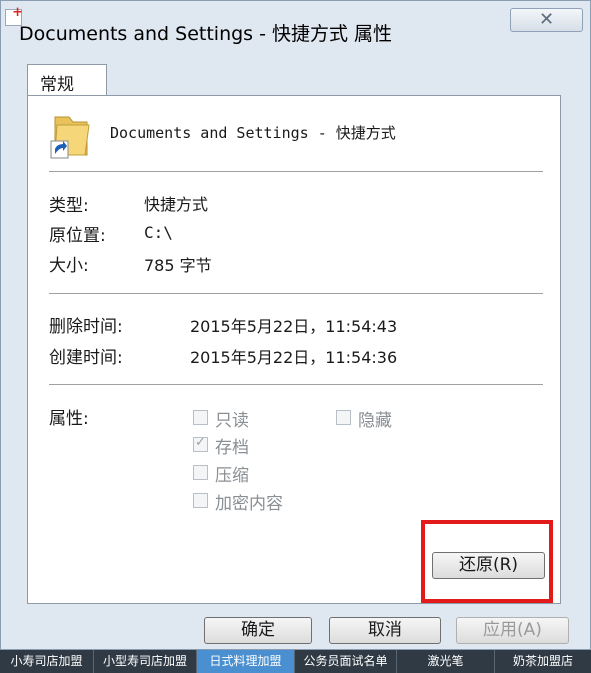 Image resolution: width=591 pixels, height=673 pixels. What do you see at coordinates (77, 236) in the screenshot?
I see `location-label: 原位置:` at bounding box center [77, 236].